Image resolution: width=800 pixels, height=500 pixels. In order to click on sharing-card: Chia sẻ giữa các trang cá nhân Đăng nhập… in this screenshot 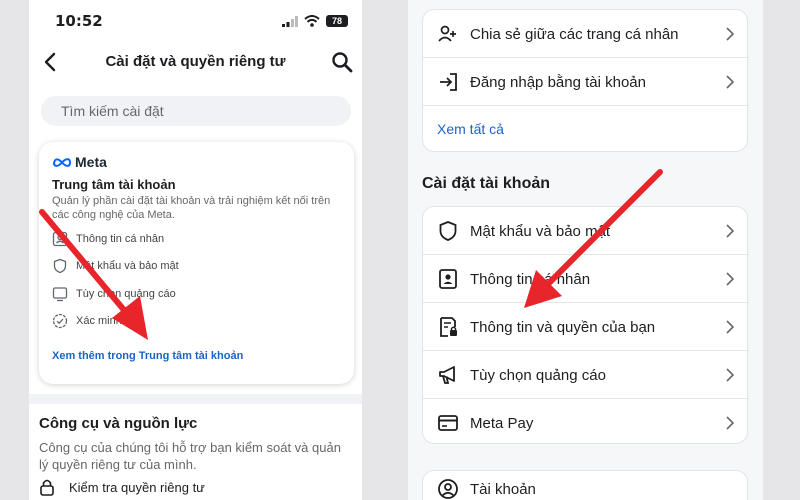, I will do `click(585, 80)`.